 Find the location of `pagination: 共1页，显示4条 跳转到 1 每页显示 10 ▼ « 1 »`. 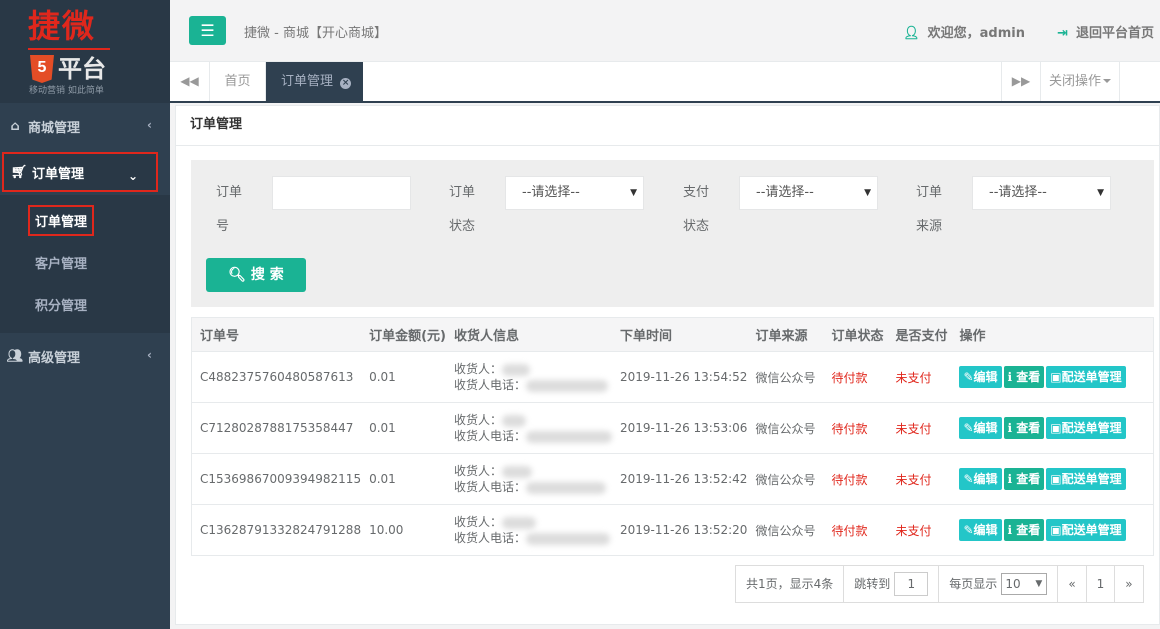

pagination: 共1页，显示4条 跳转到 1 每页显示 10 ▼ « 1 » is located at coordinates (939, 584).